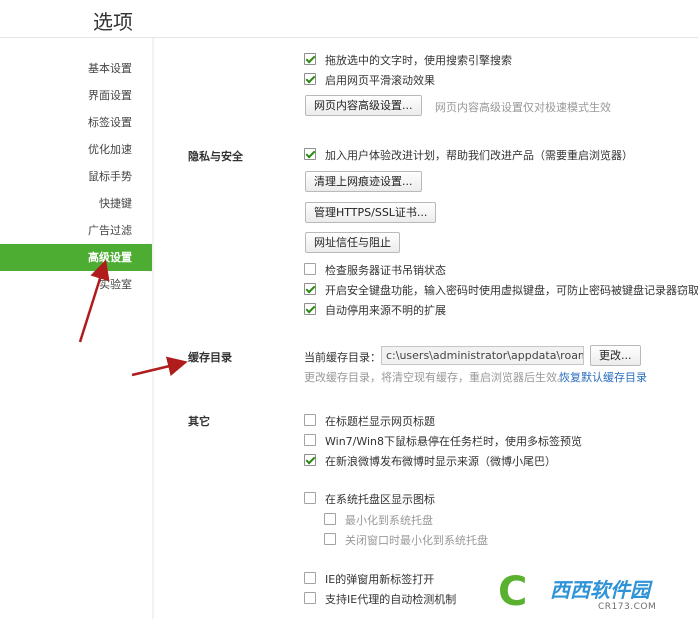 The height and width of the screenshot is (619, 698). I want to click on sidebar-item-optimize: 优化加速, so click(76, 149).